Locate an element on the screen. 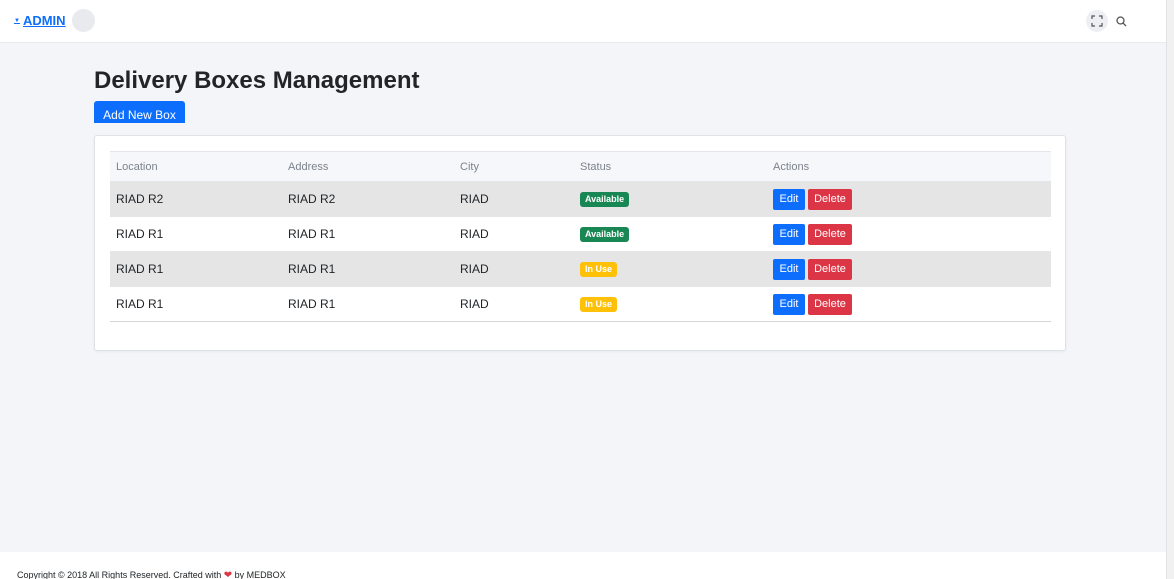 This screenshot has width=1174, height=579. user-menu-toggle: ▼ ADMIN is located at coordinates (40, 20).